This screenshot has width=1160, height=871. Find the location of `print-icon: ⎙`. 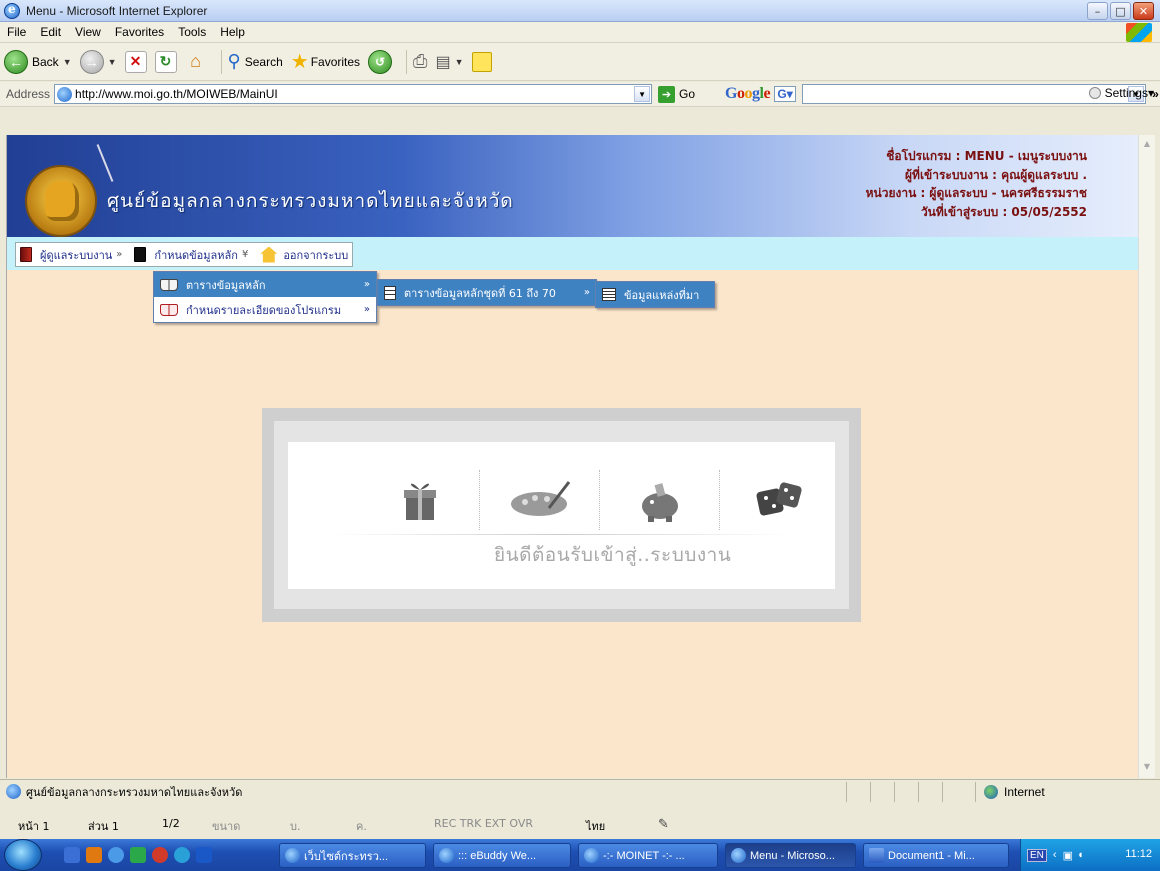

print-icon: ⎙ is located at coordinates (420, 61).